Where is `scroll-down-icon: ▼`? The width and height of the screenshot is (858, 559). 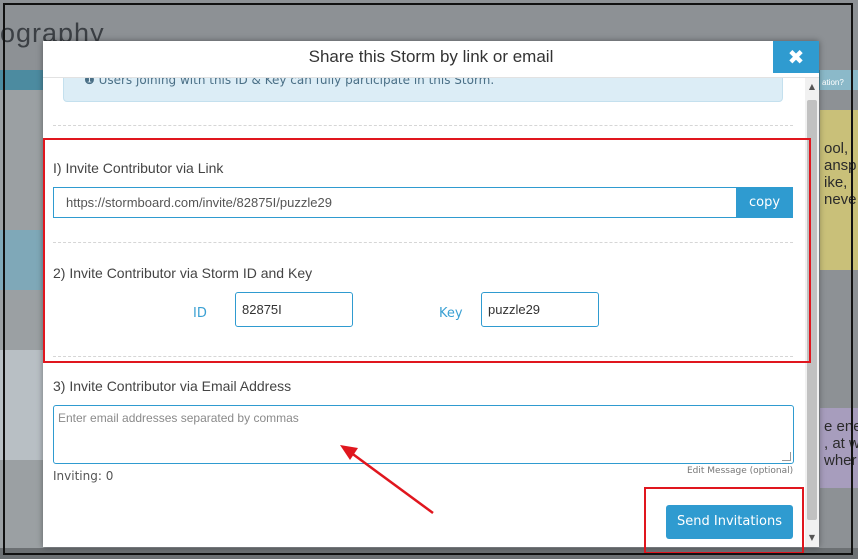 scroll-down-icon: ▼ is located at coordinates (812, 538).